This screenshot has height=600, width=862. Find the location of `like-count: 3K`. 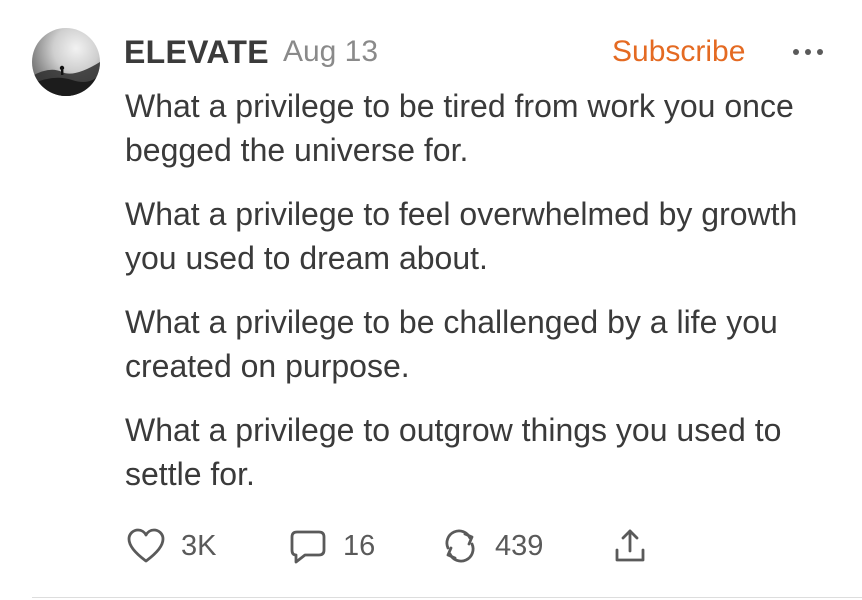

like-count: 3K is located at coordinates (199, 545).